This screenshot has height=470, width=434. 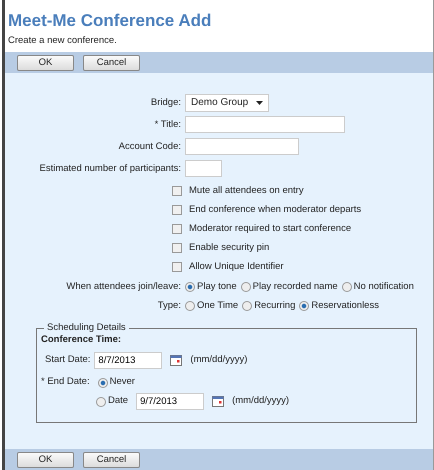 What do you see at coordinates (110, 21) in the screenshot?
I see `page-title: Meet-Me Conference Add` at bounding box center [110, 21].